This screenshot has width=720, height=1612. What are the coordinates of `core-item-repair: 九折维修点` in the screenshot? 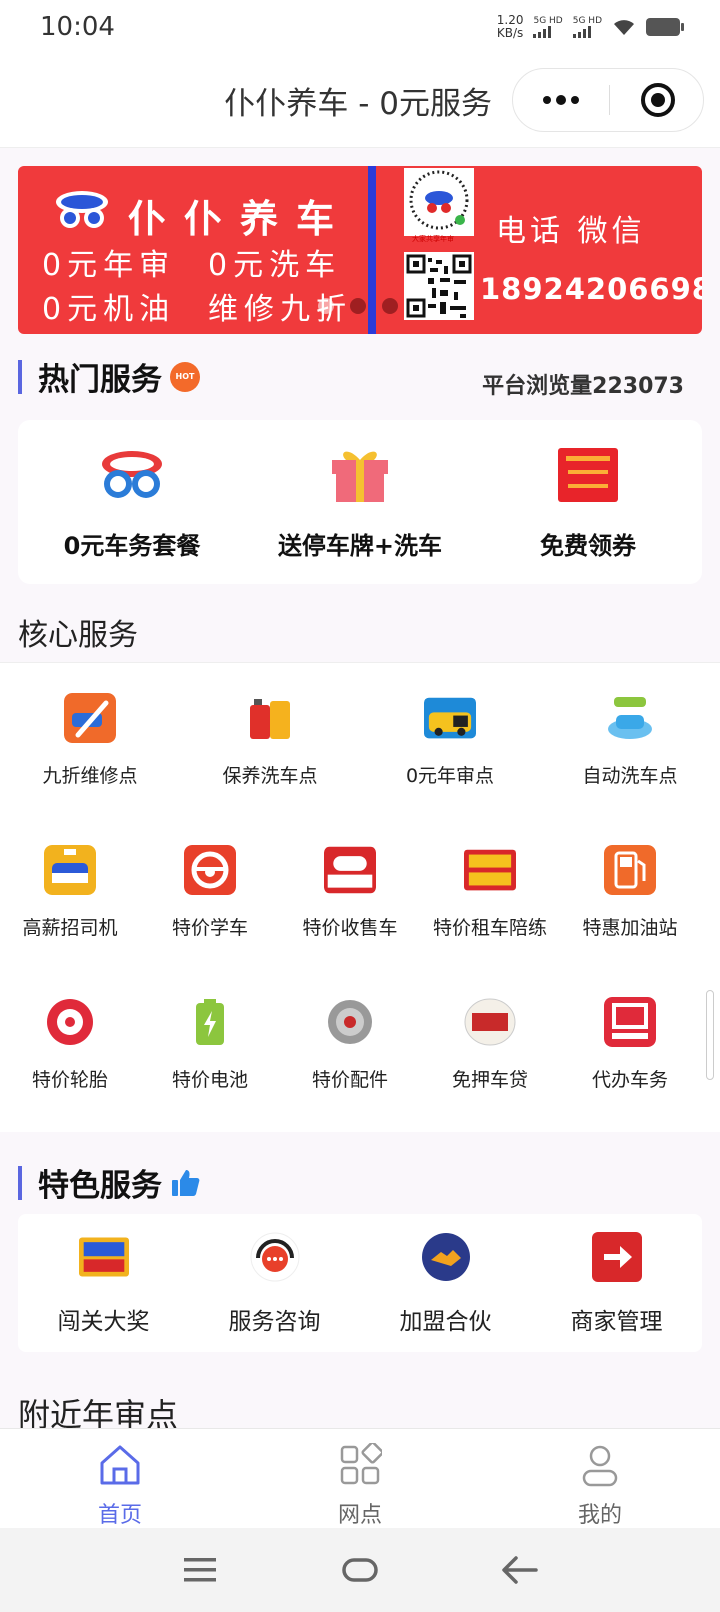 It's located at (90, 740).